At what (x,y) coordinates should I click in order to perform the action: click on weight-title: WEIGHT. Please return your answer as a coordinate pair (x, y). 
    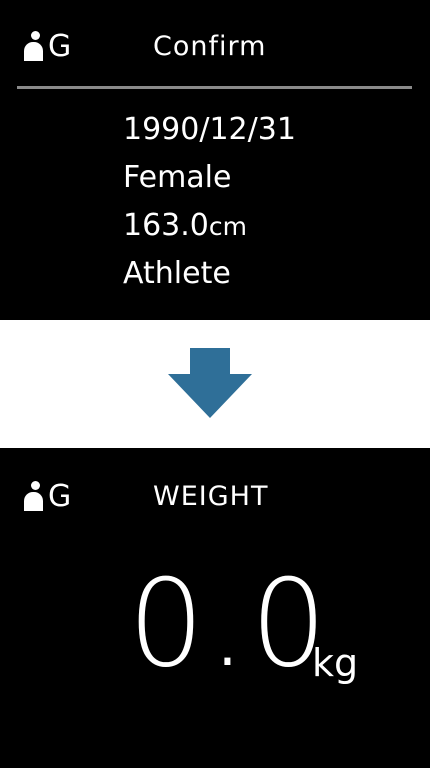
    Looking at the image, I should click on (211, 496).